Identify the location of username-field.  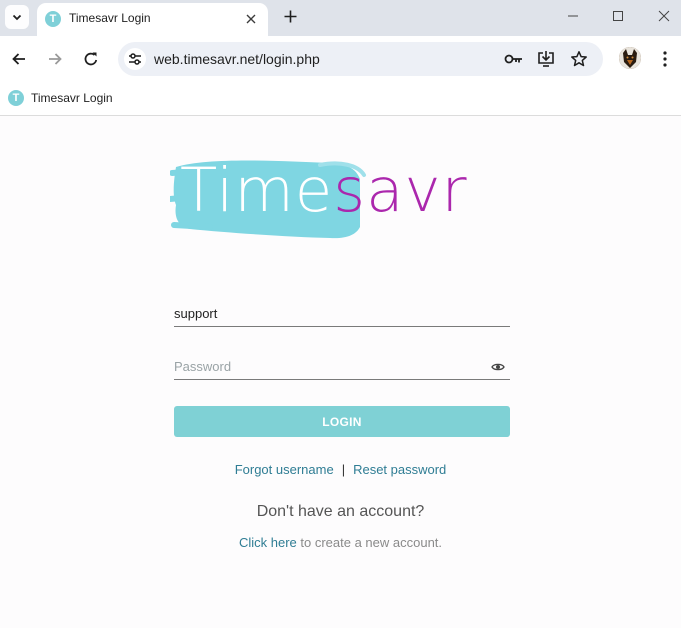
(342, 314).